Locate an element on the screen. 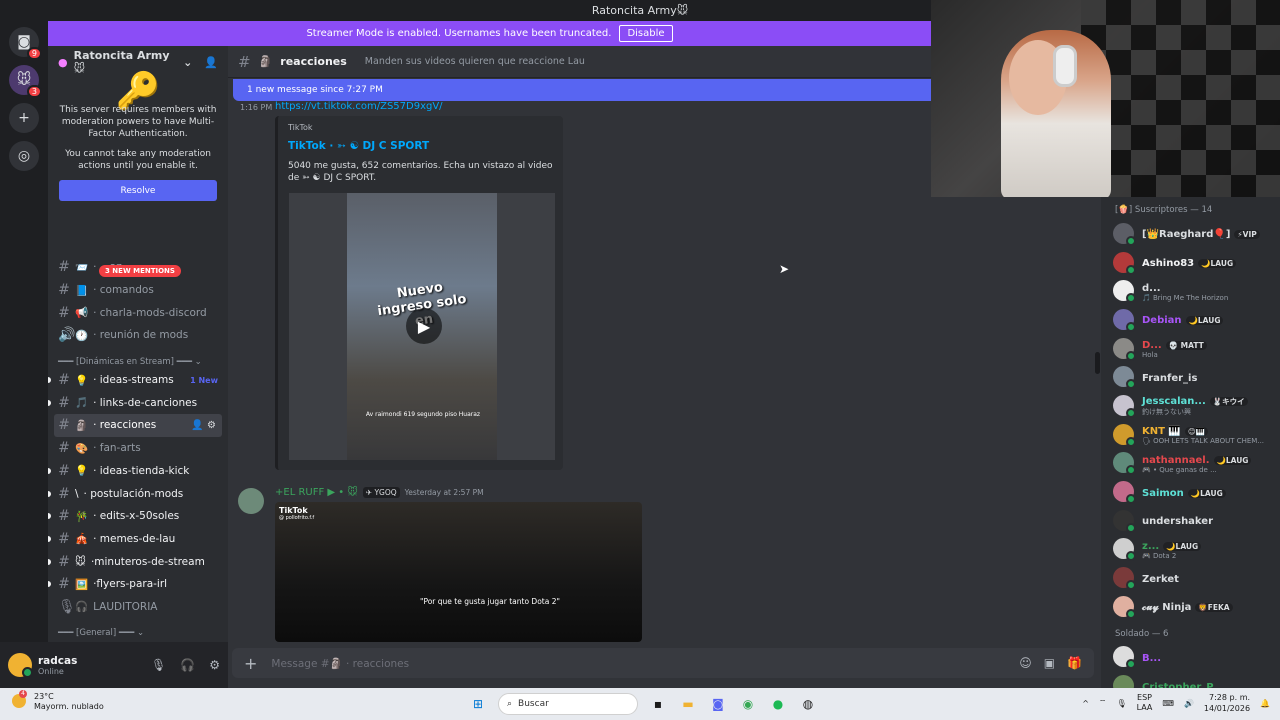 The image size is (1280, 720). obs-icon: ◍ is located at coordinates (808, 704).